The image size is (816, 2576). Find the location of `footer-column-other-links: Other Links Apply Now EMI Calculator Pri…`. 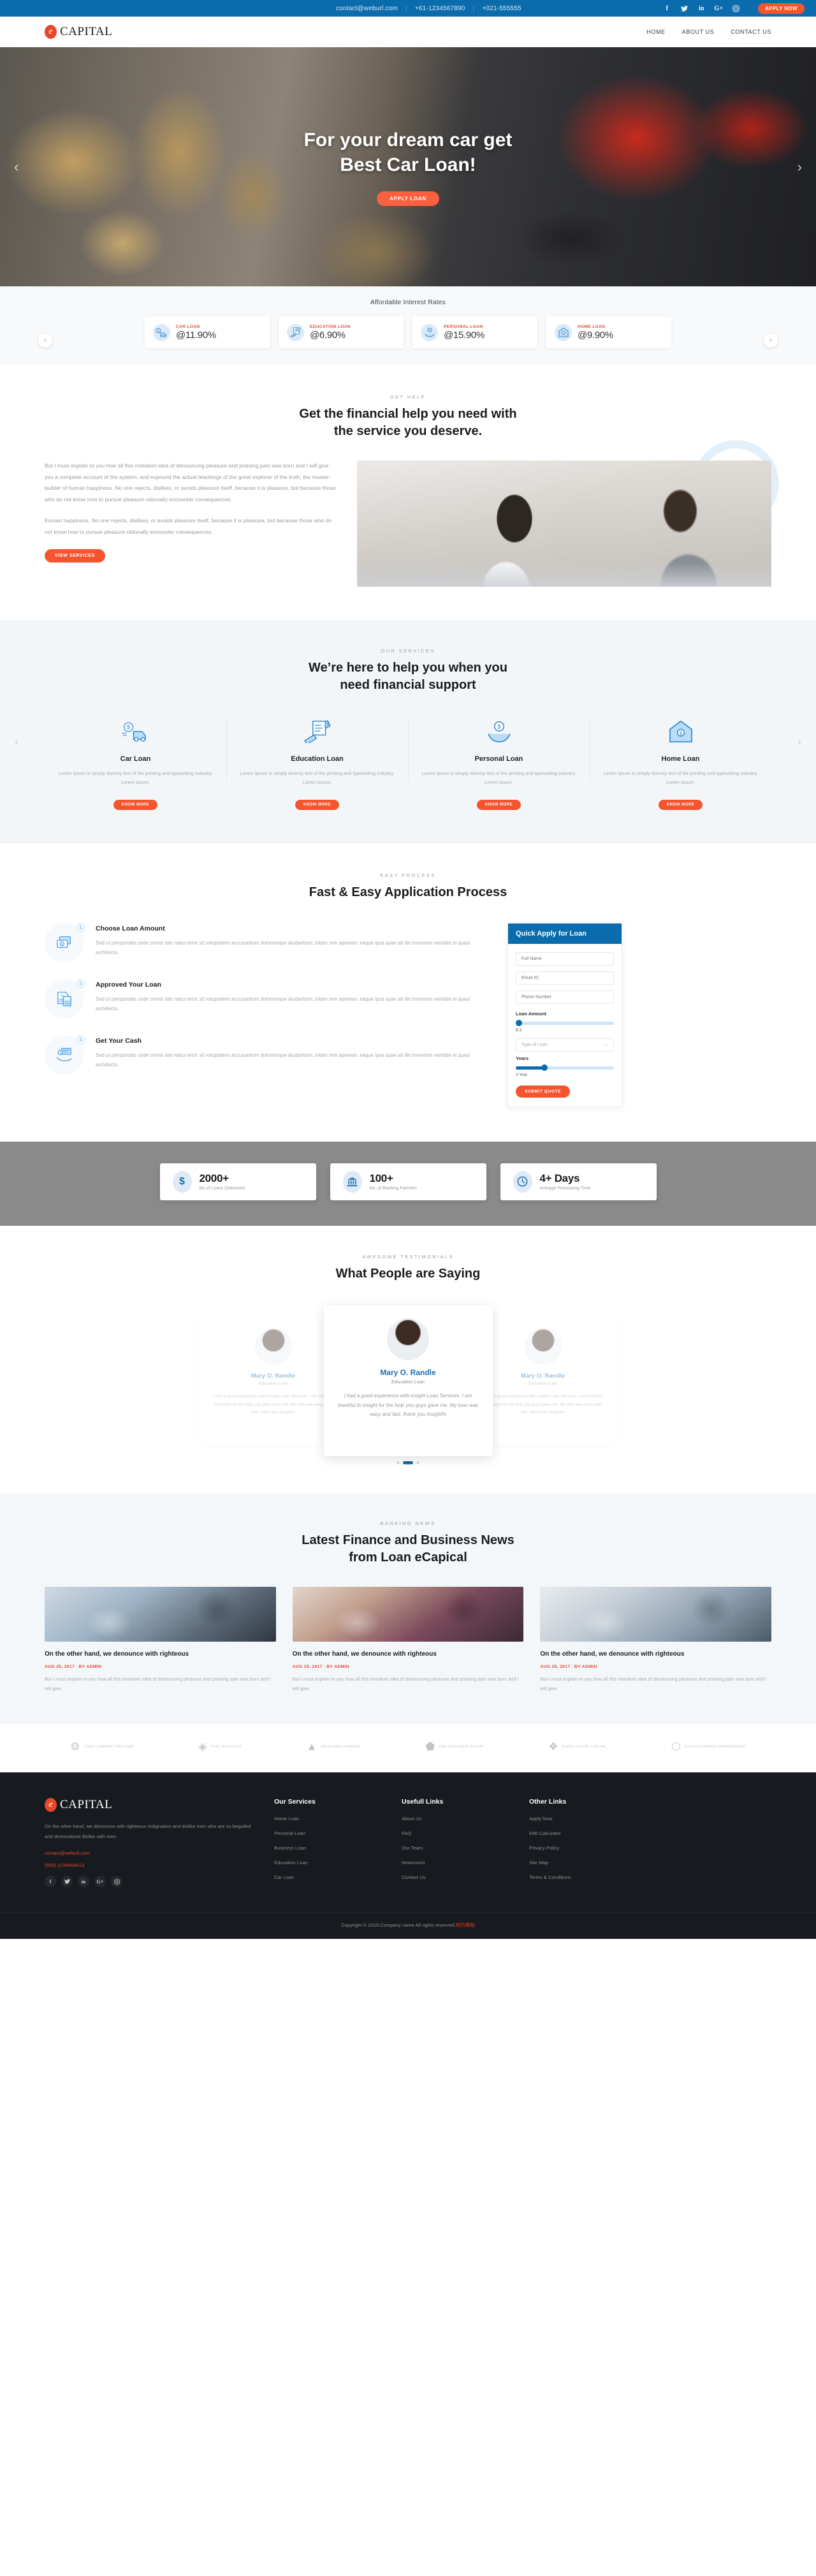

footer-column-other-links: Other Links Apply Now EMI Calculator Pri… is located at coordinates (583, 1843).